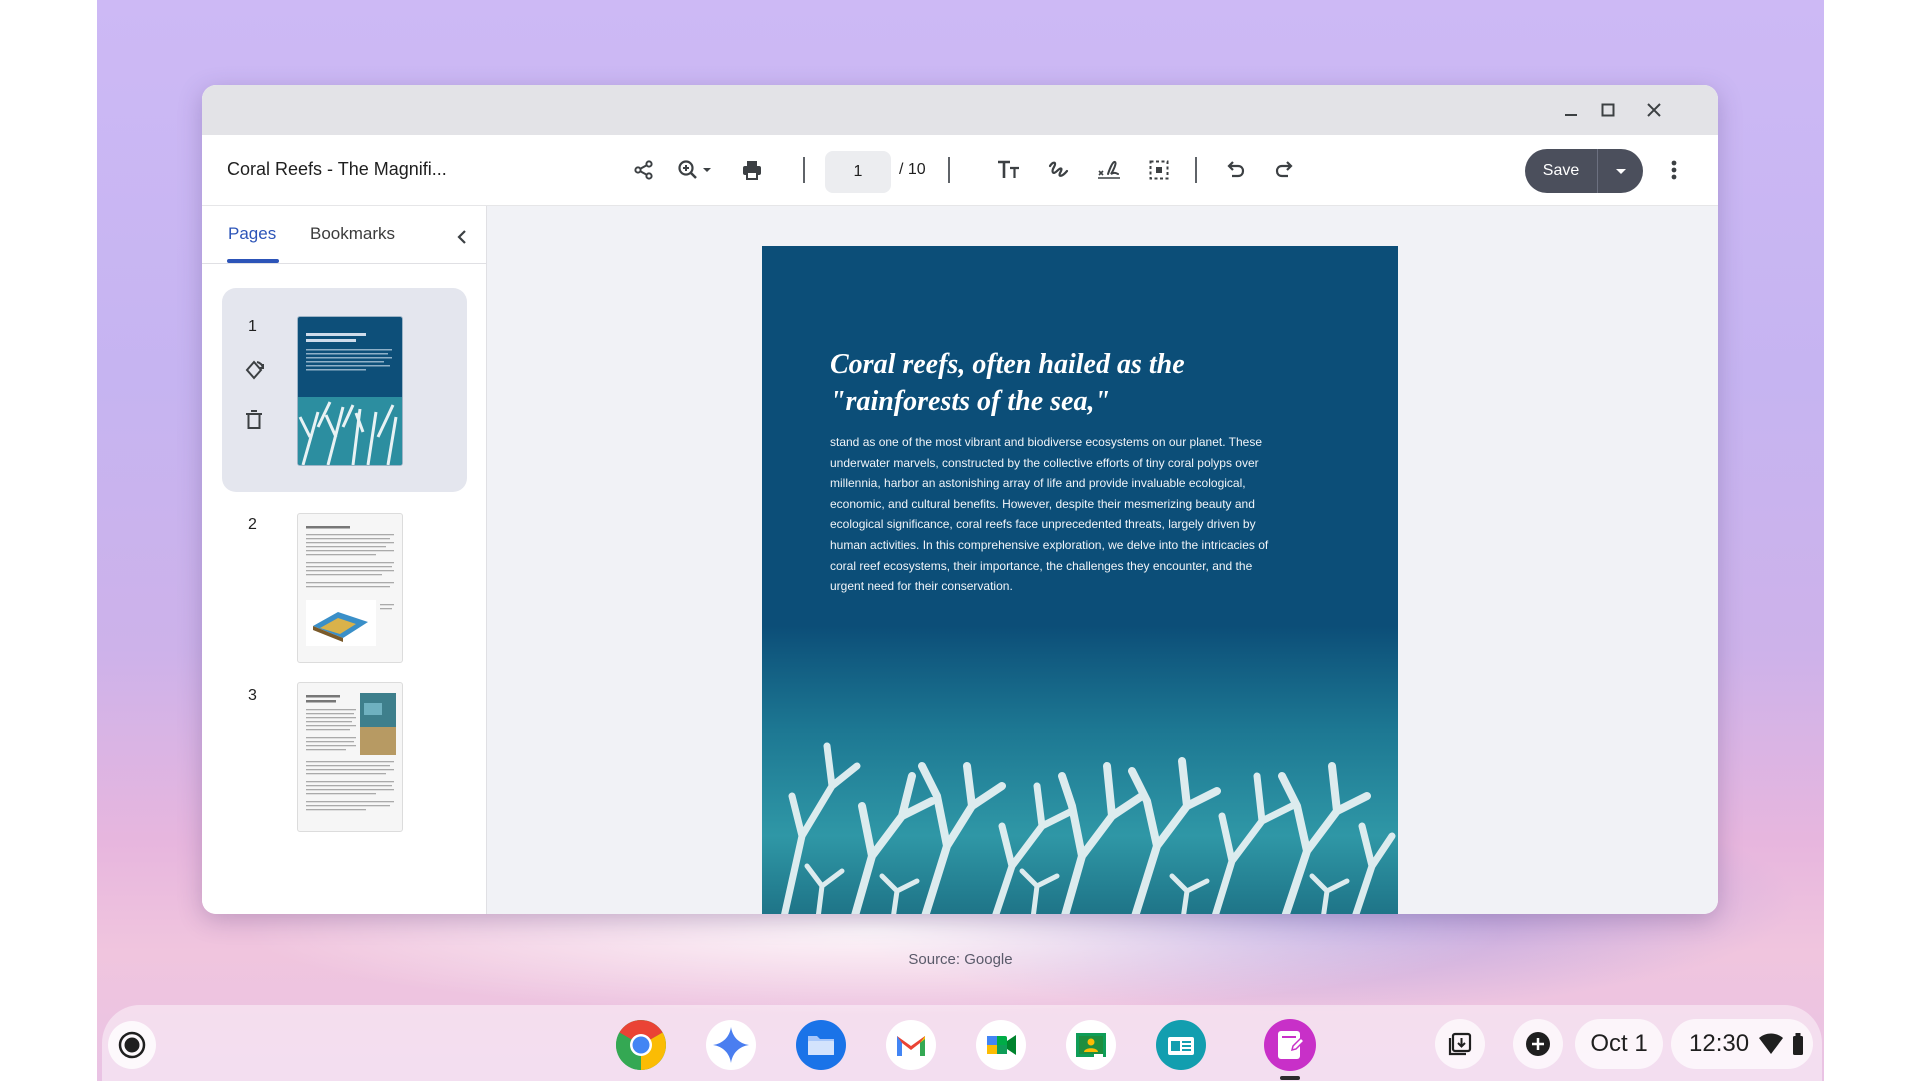  What do you see at coordinates (960, 959) in the screenshot?
I see `source-caption: Source: Google` at bounding box center [960, 959].